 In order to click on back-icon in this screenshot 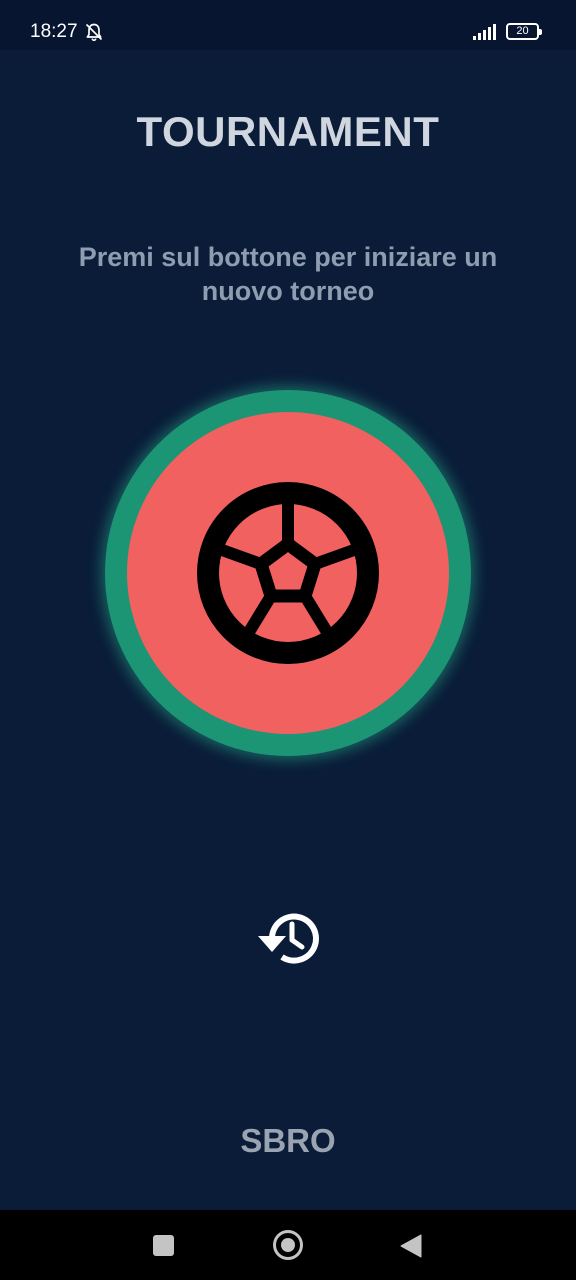, I will do `click(411, 1246)`.